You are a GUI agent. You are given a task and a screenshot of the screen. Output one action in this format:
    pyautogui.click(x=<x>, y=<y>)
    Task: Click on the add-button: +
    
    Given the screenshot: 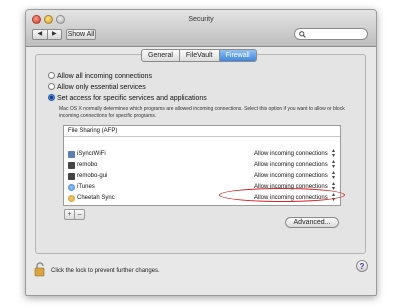 What is the action you would take?
    pyautogui.click(x=70, y=214)
    